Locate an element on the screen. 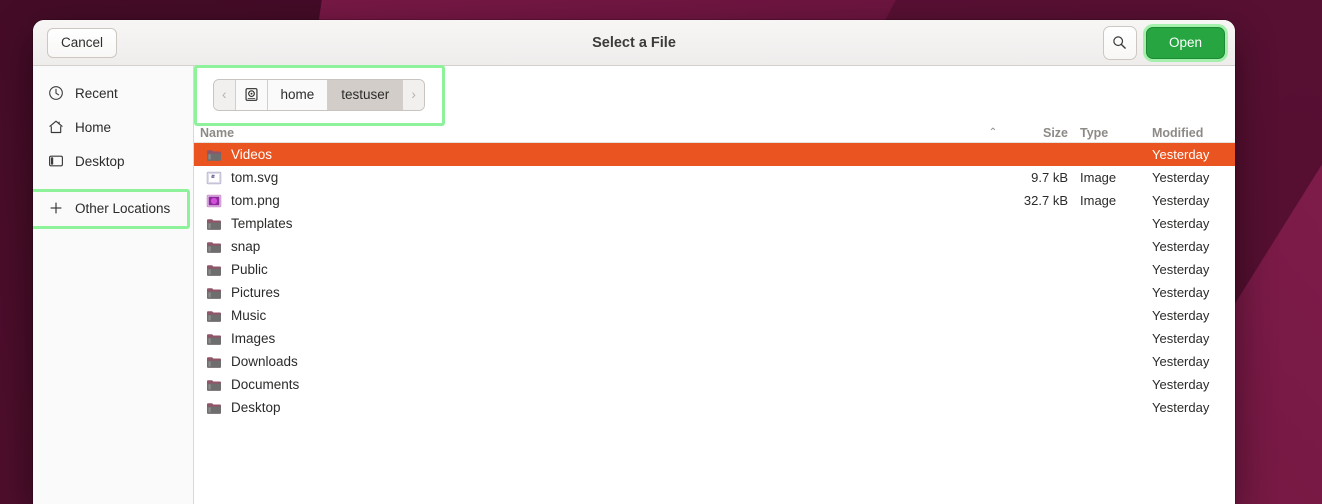 The width and height of the screenshot is (1322, 504). file-row: Pictures Yesterday is located at coordinates (714, 292).